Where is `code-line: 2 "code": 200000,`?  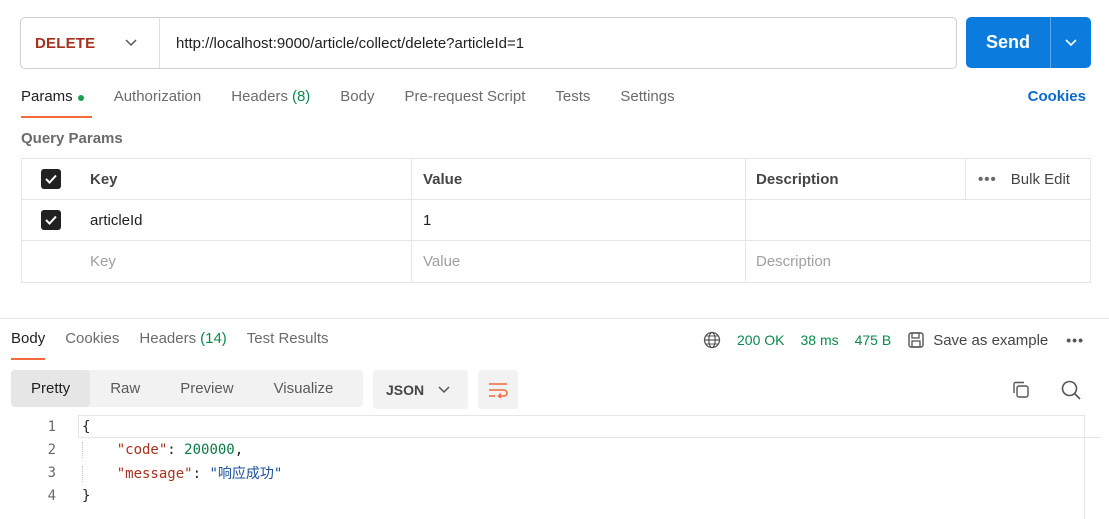
code-line: 2 "code": 200000, is located at coordinates (550, 449).